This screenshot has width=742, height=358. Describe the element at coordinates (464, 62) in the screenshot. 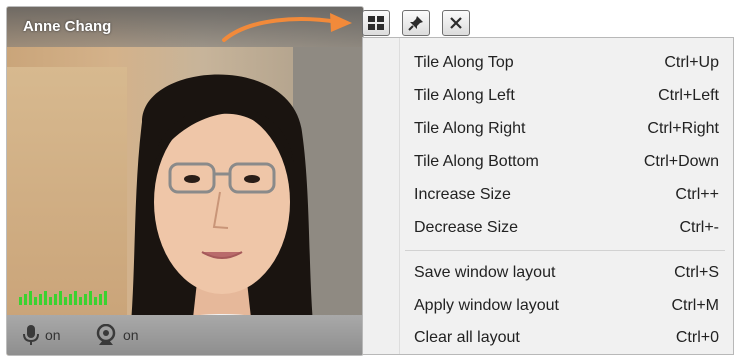

I see `menu-item-label: Tile Along Top` at that location.